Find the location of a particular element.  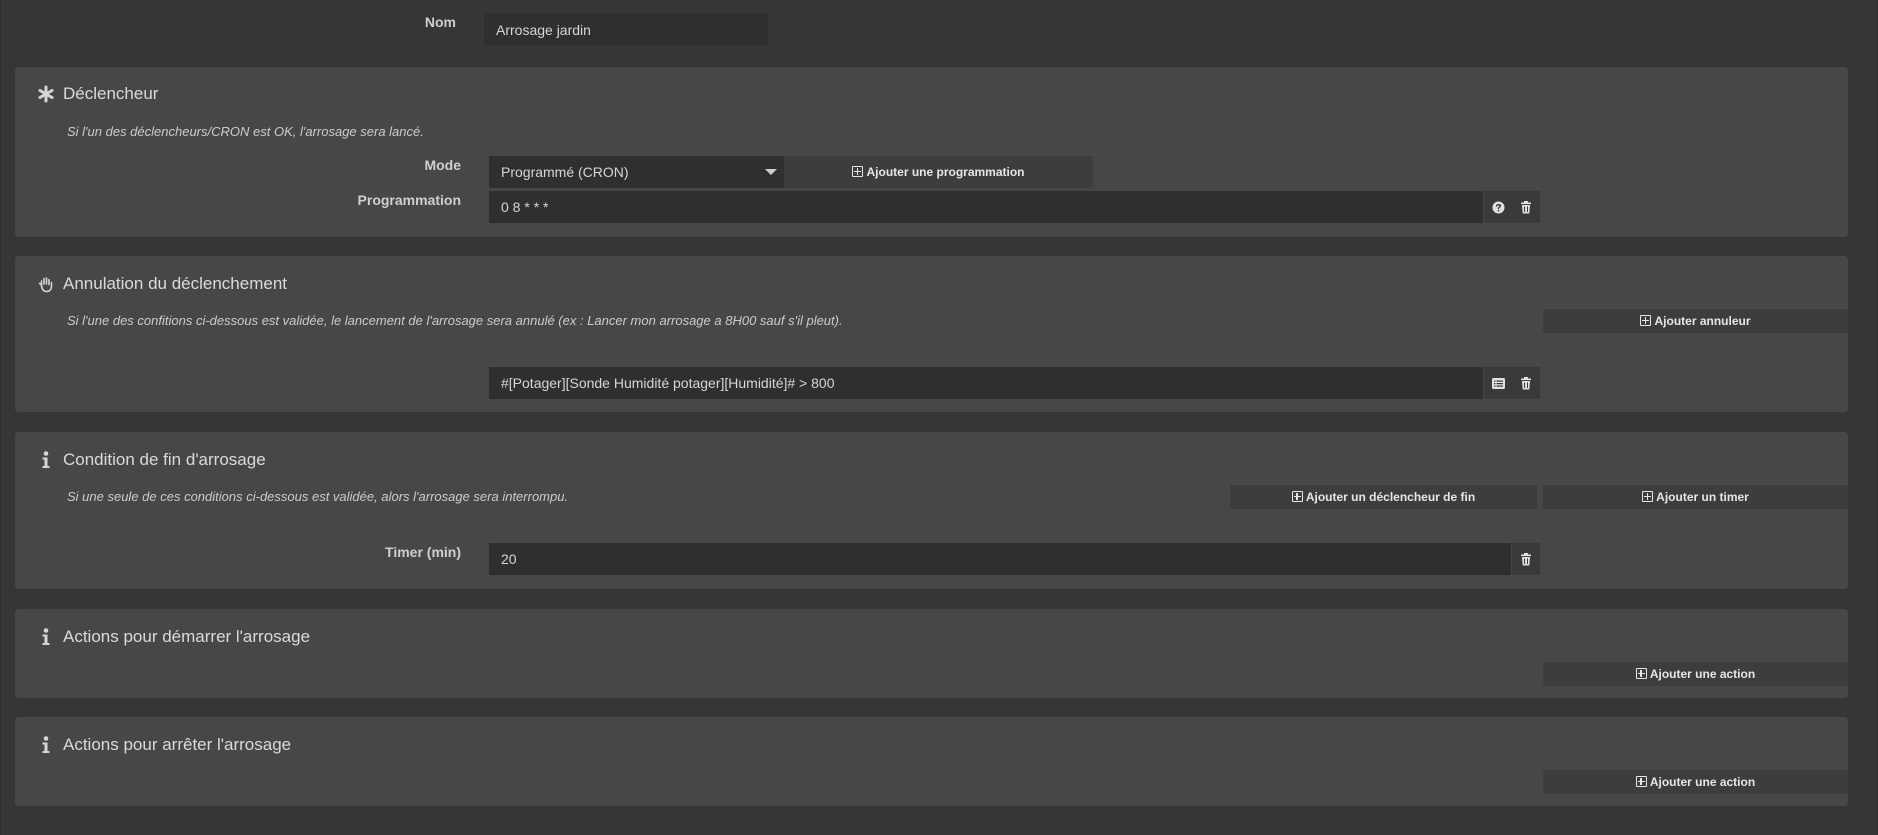

condition-list-button is located at coordinates (1498, 383).